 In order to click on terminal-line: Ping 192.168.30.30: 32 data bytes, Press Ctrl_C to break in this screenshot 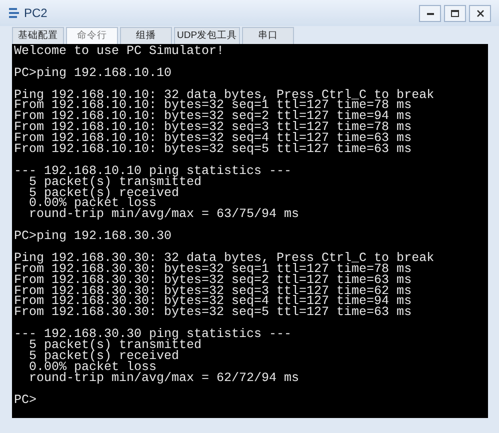, I will do `click(224, 258)`.